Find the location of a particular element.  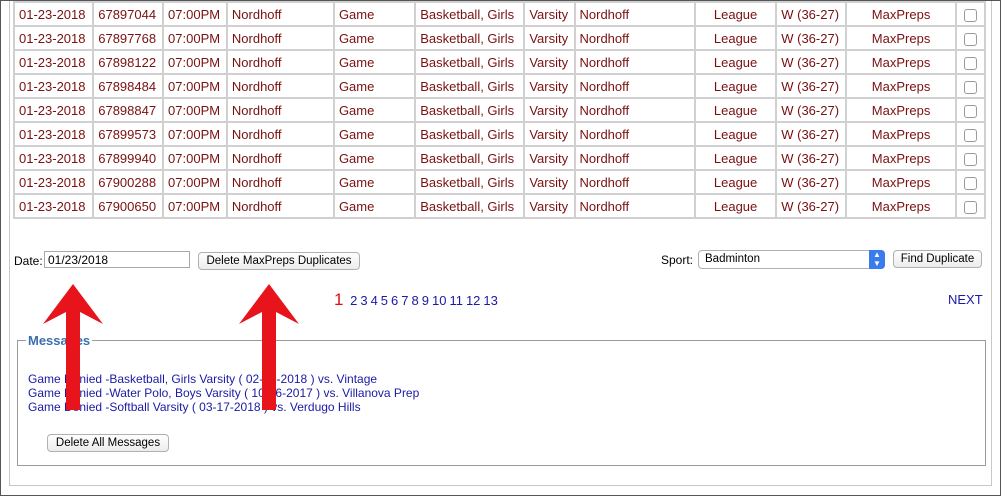

cell-game-id: 67897768 is located at coordinates (128, 38).